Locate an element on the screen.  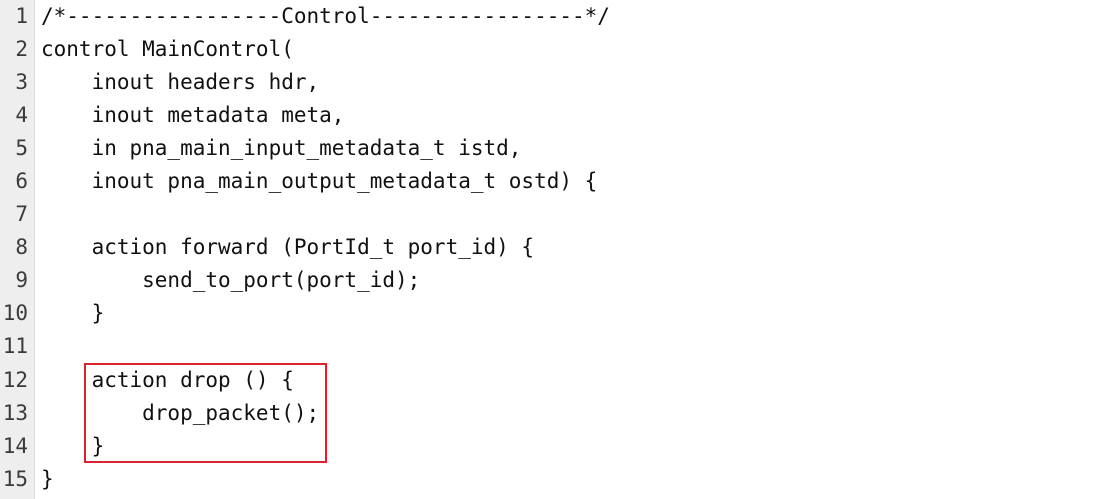
line-number: 11 is located at coordinates (15, 346).